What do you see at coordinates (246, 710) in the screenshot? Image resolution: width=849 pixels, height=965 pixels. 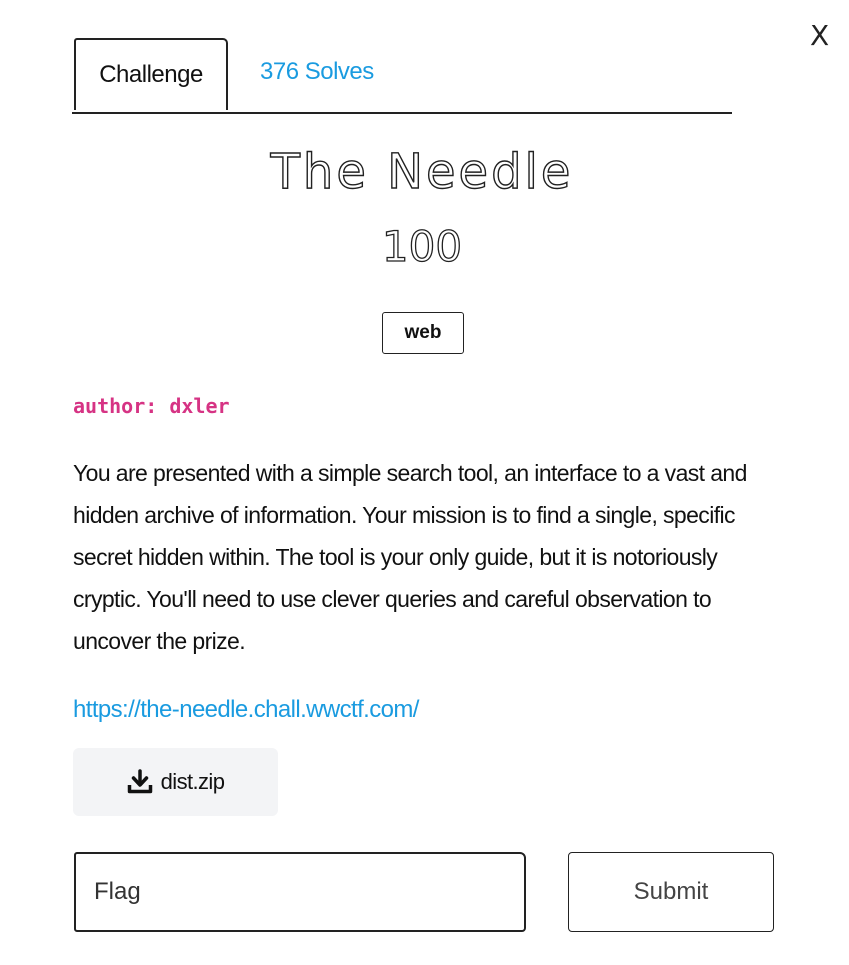 I see `challenge-url-link: https://the-needle.chall.wwctf.com/` at bounding box center [246, 710].